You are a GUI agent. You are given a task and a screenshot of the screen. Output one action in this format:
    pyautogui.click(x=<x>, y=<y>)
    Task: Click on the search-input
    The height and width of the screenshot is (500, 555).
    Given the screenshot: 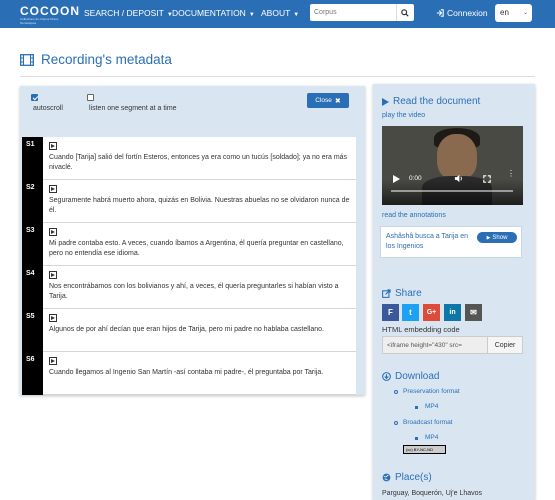 What is the action you would take?
    pyautogui.click(x=353, y=12)
    